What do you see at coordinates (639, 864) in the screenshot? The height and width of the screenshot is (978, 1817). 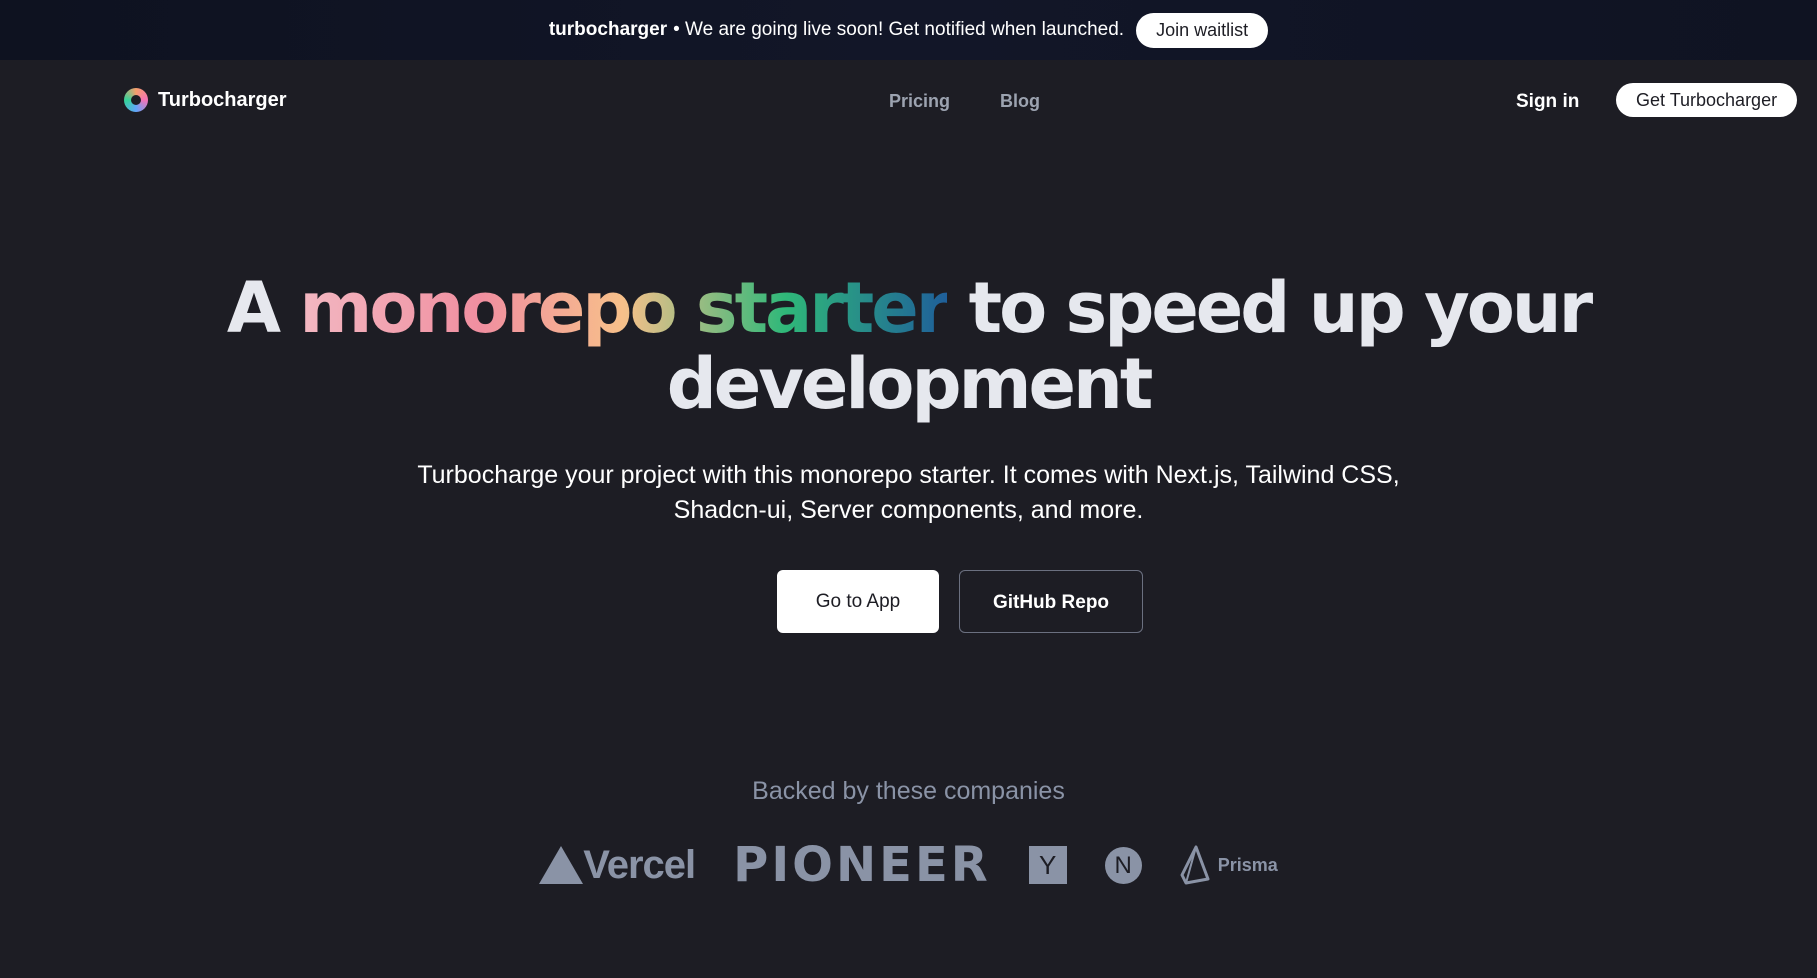 I see `vercel-wordmark: Vercel` at bounding box center [639, 864].